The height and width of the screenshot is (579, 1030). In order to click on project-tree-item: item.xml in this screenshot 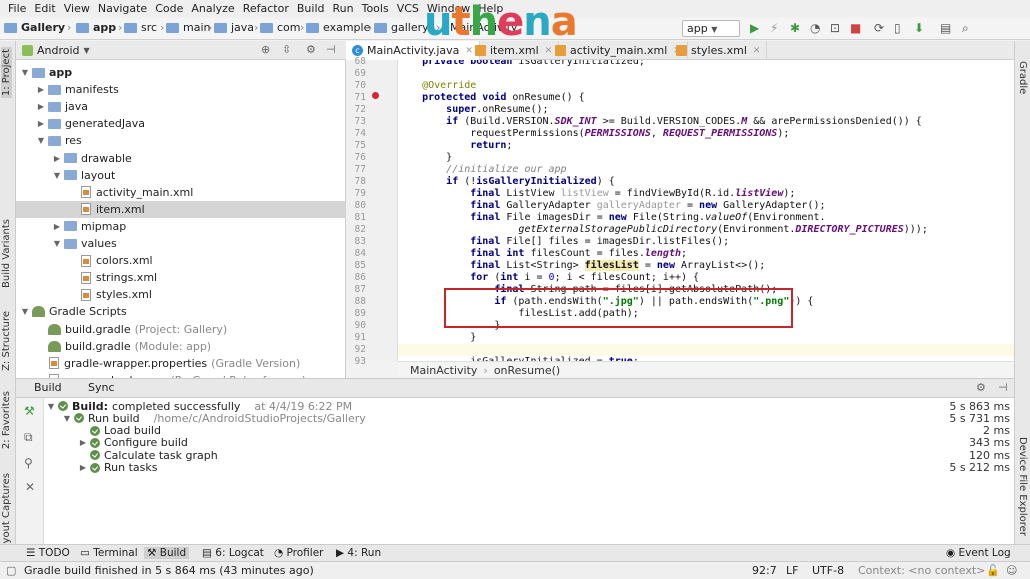, I will do `click(181, 209)`.